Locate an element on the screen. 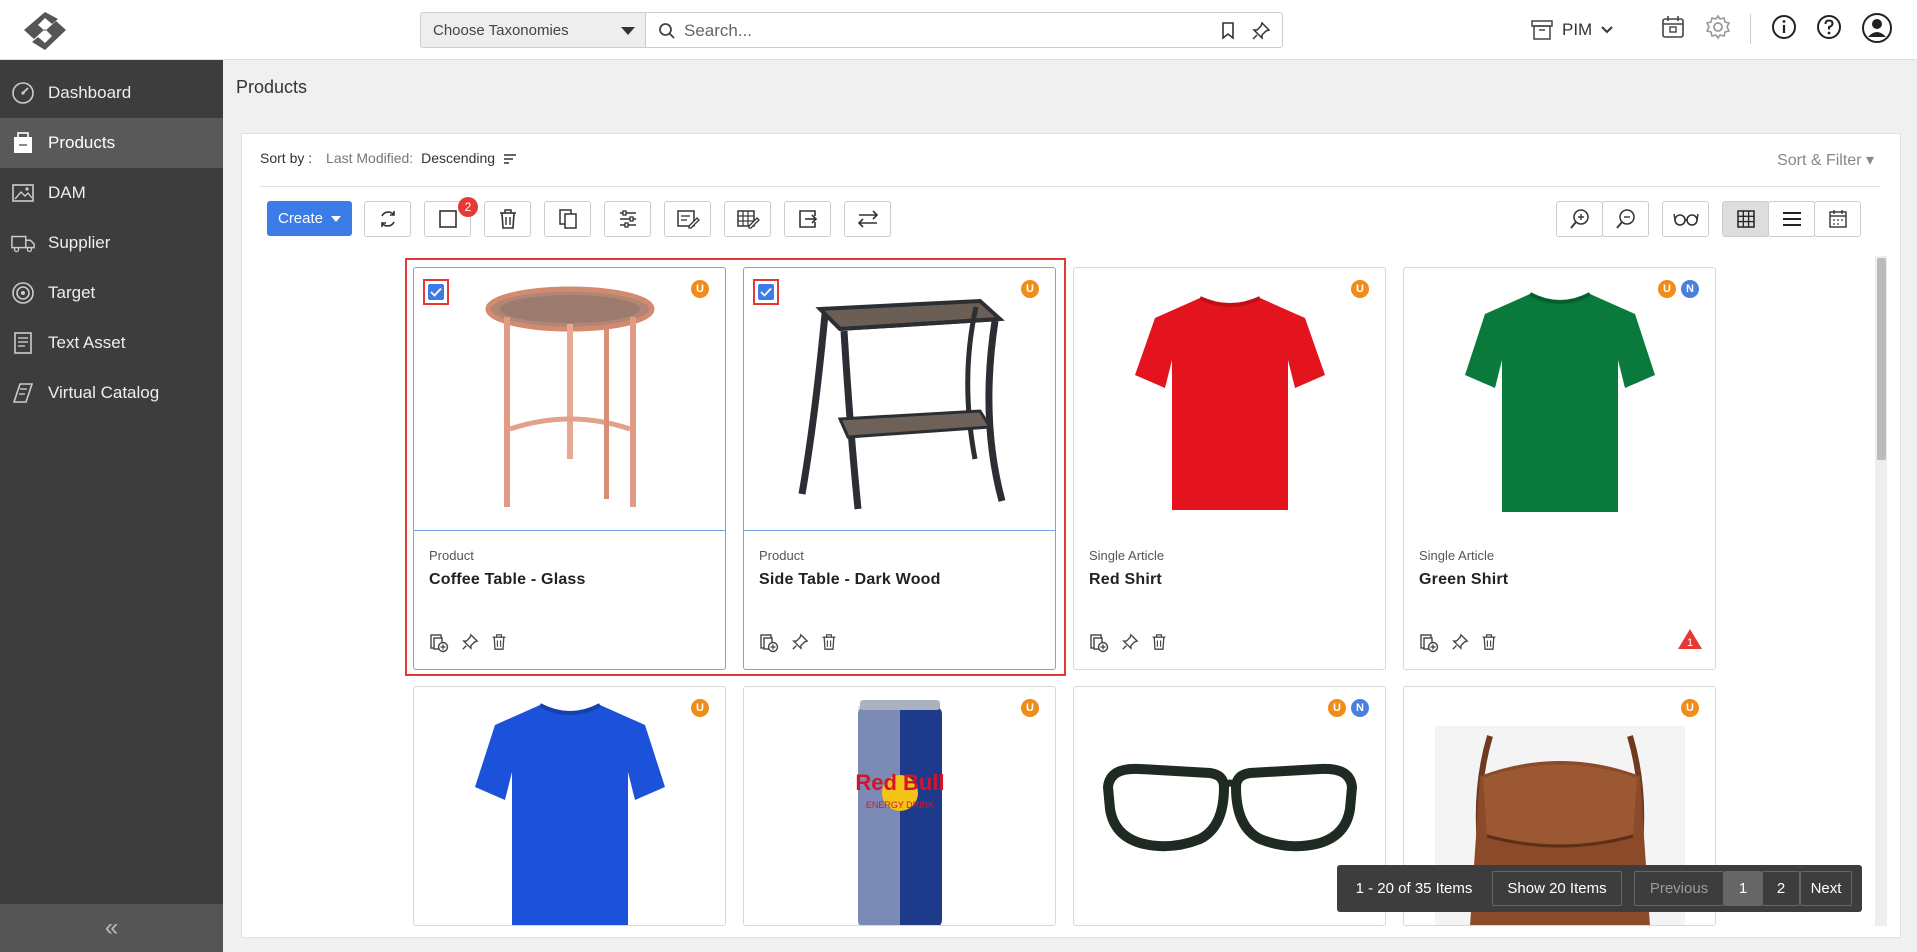 This screenshot has width=1917, height=952. calendar-view-button is located at coordinates (1837, 219).